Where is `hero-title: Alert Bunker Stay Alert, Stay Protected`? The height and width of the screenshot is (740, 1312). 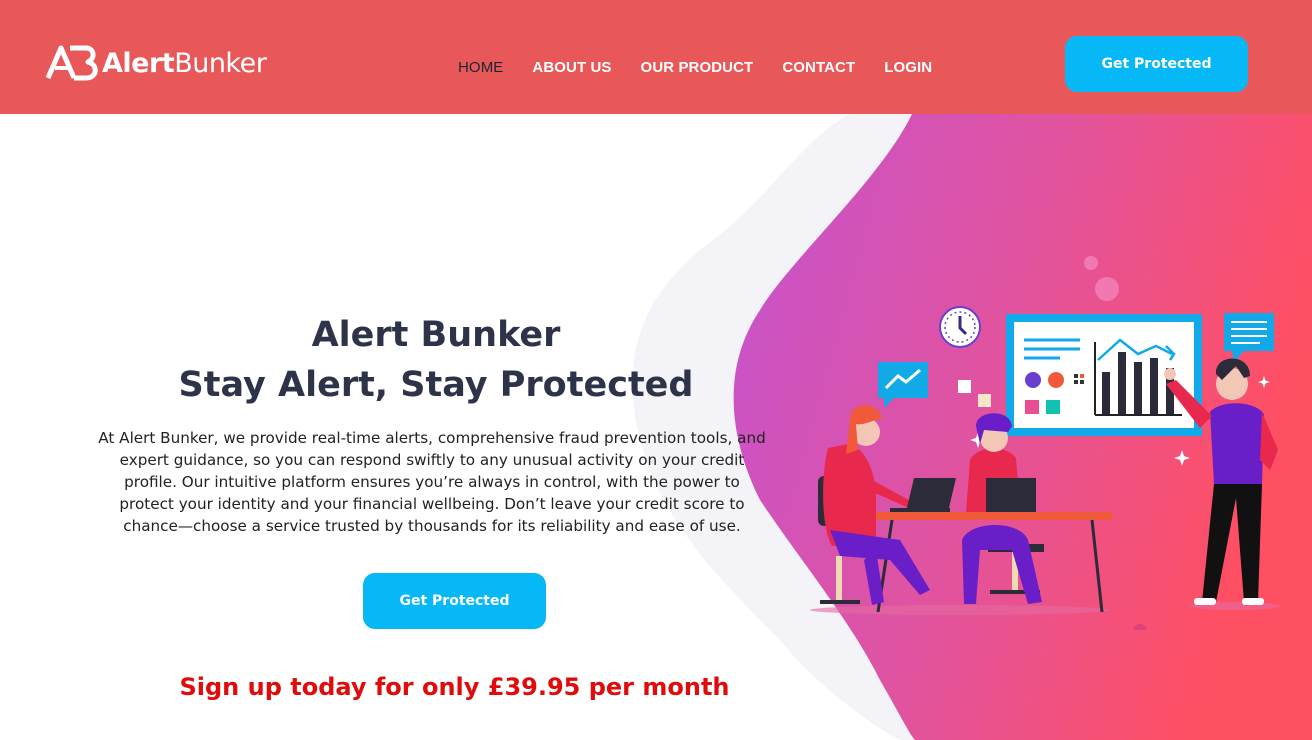 hero-title: Alert Bunker Stay Alert, Stay Protected is located at coordinates (436, 360).